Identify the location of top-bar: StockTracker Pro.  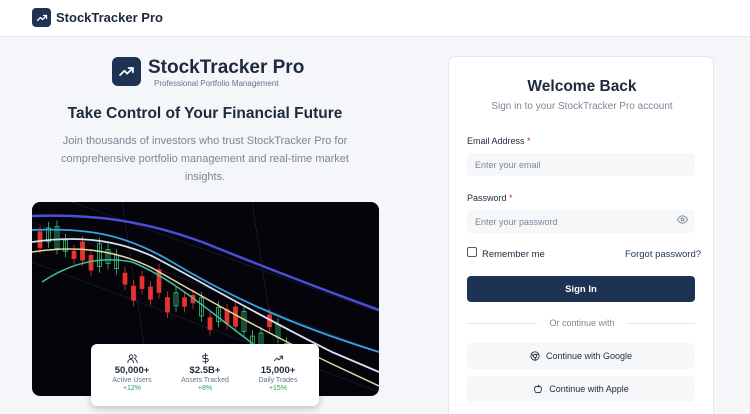
(375, 18).